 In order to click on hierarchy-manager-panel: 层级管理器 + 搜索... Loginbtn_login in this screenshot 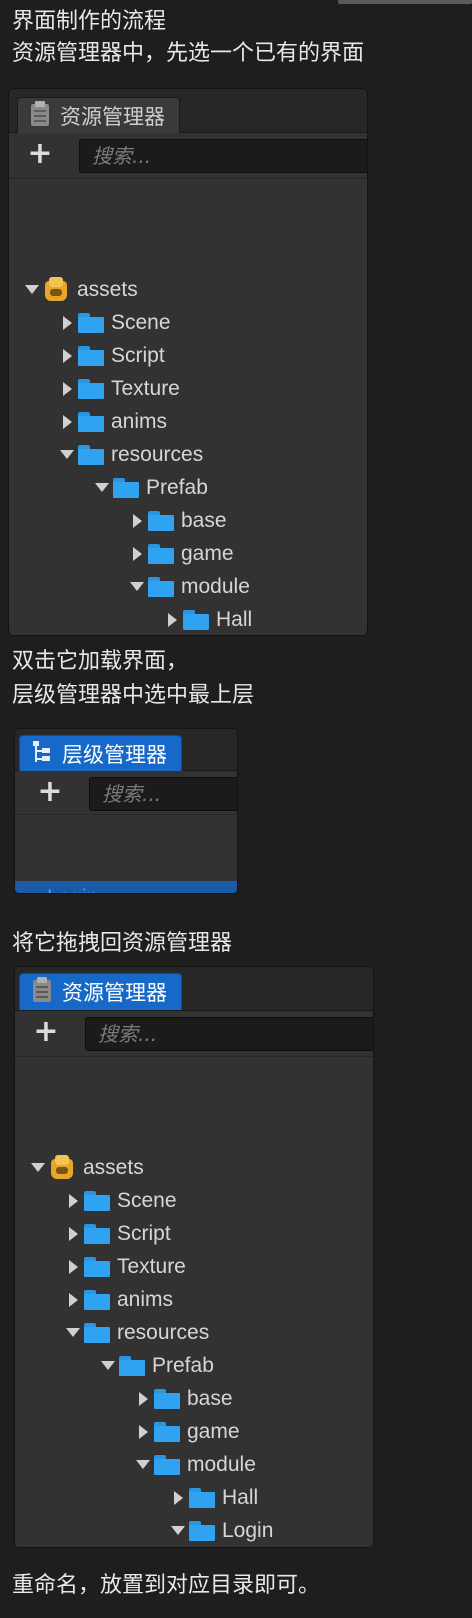, I will do `click(126, 811)`.